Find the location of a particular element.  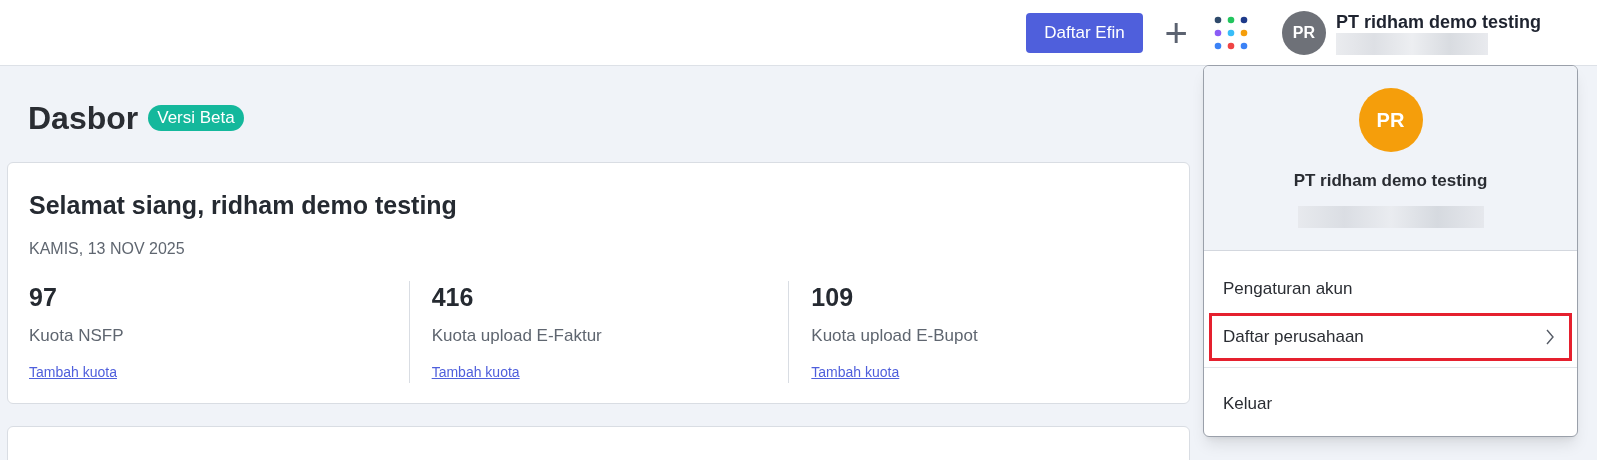

menu-item: Pengaturan akun is located at coordinates (1390, 288).